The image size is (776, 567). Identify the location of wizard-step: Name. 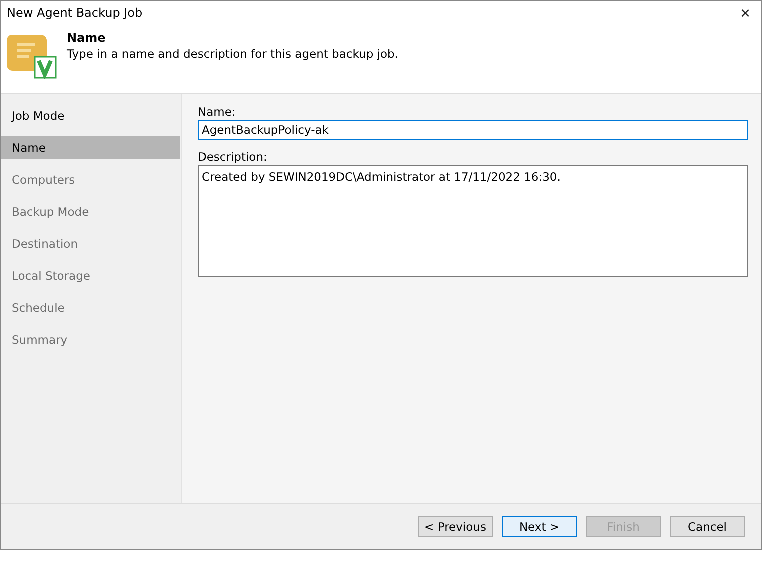
(90, 147).